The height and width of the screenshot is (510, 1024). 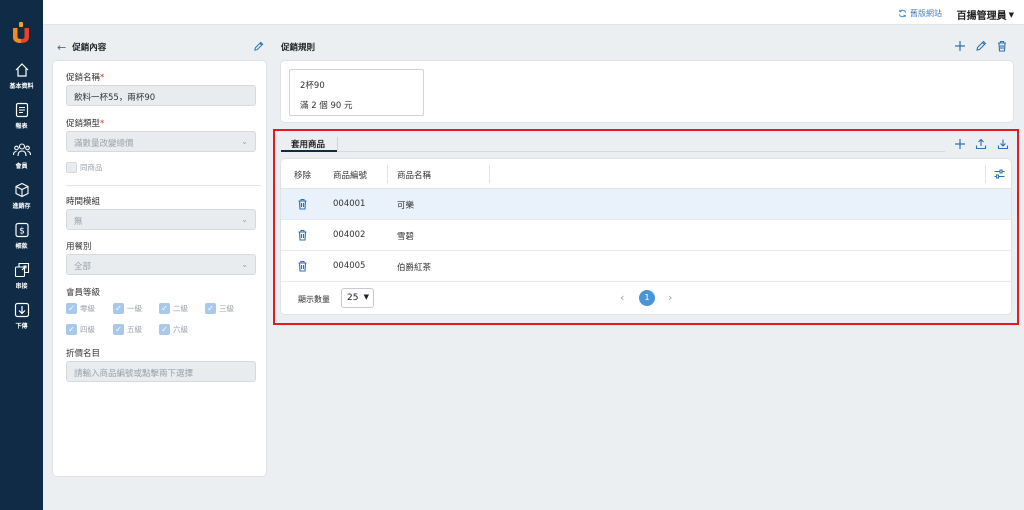 What do you see at coordinates (226, 308) in the screenshot?
I see `member-level-label: 三級` at bounding box center [226, 308].